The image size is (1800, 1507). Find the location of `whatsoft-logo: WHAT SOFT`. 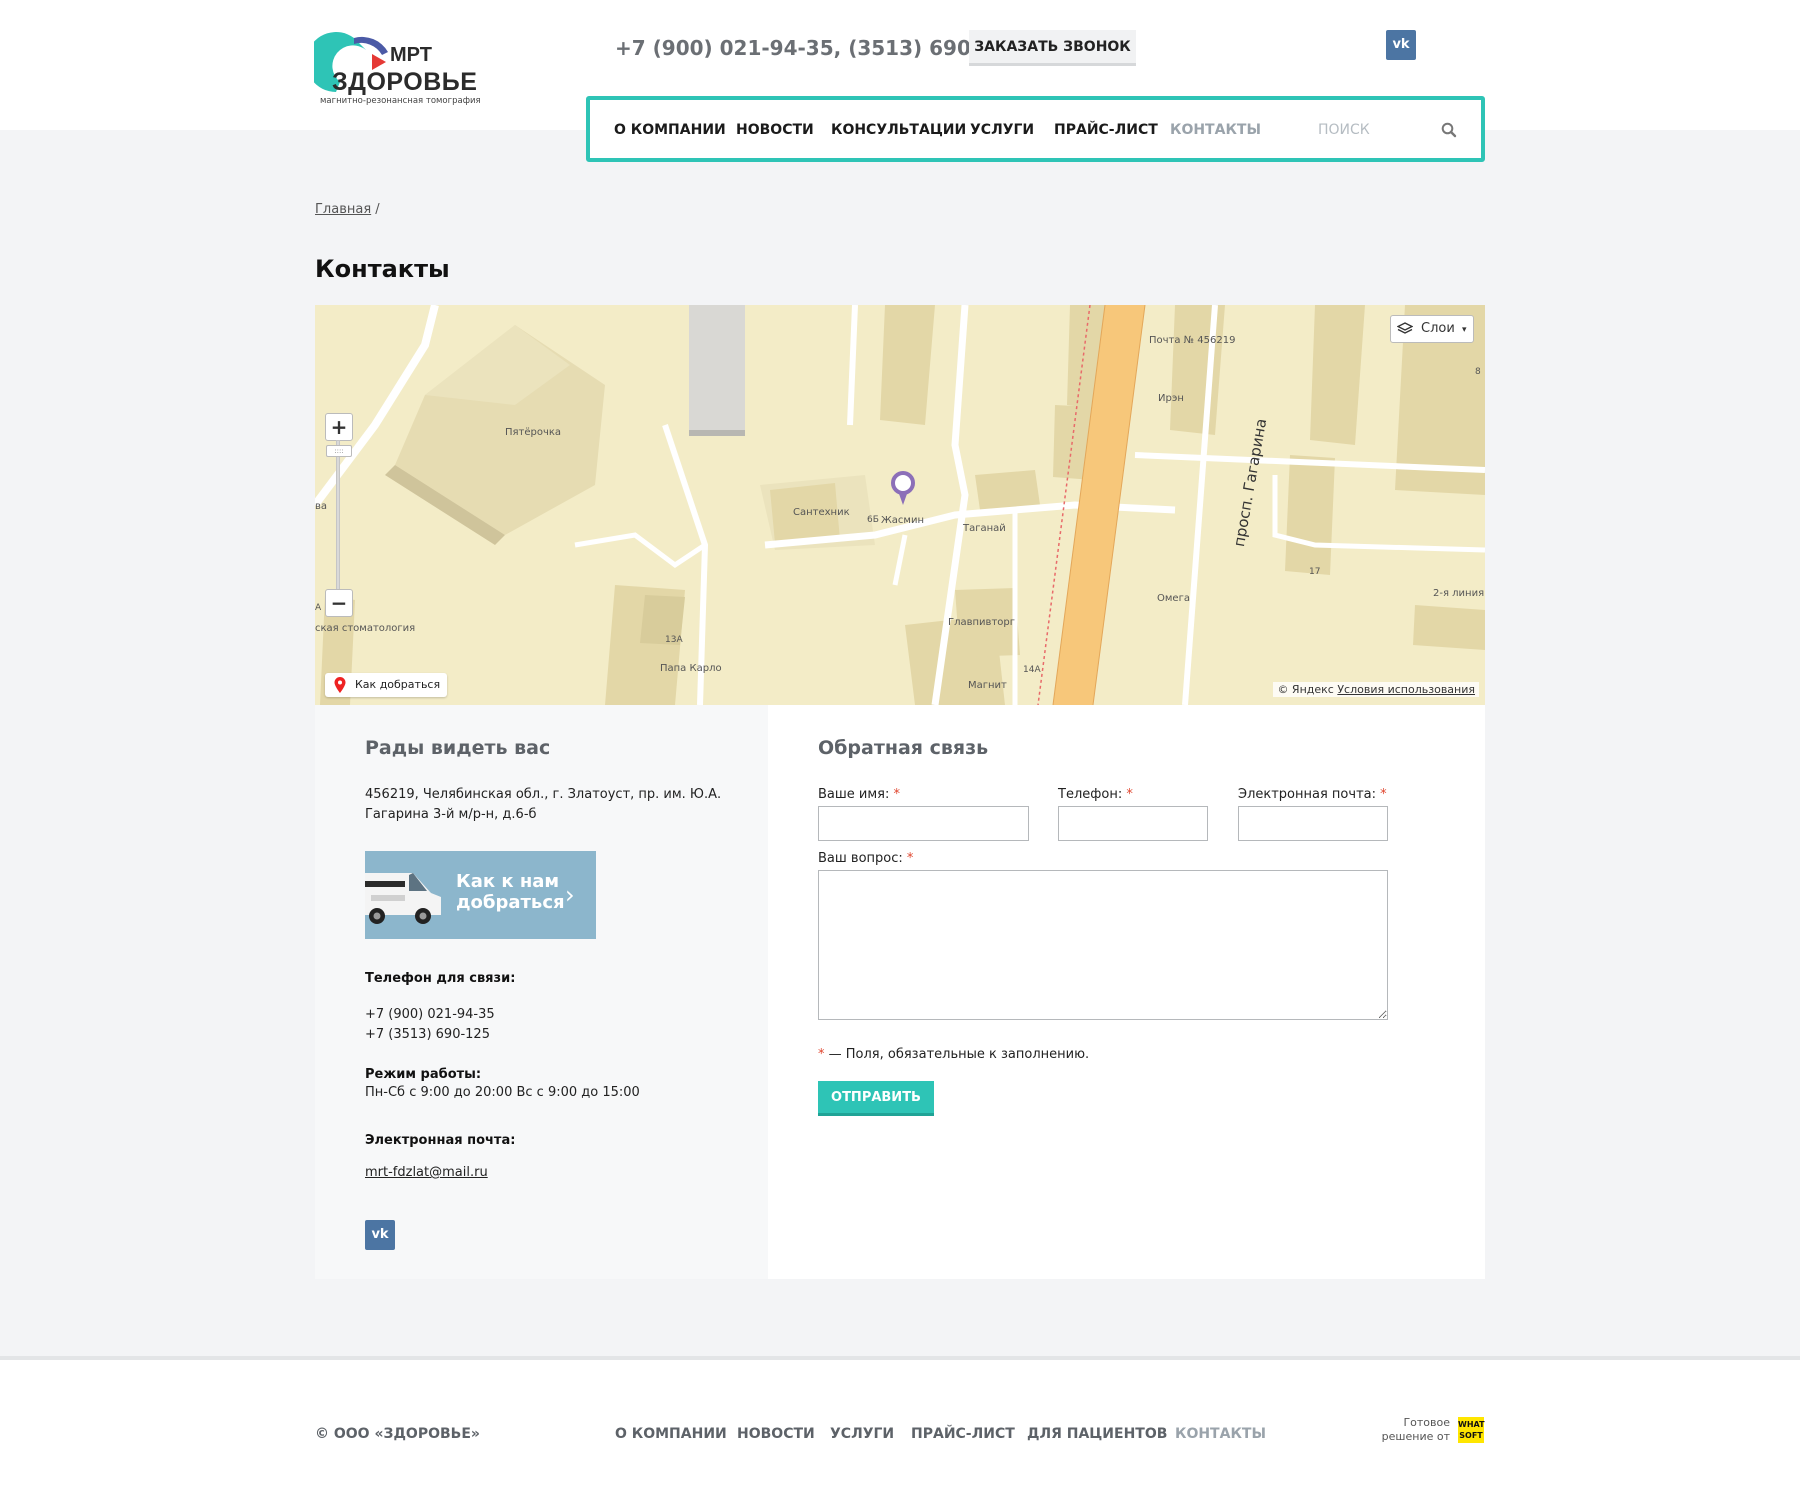

whatsoft-logo: WHAT SOFT is located at coordinates (1471, 1430).